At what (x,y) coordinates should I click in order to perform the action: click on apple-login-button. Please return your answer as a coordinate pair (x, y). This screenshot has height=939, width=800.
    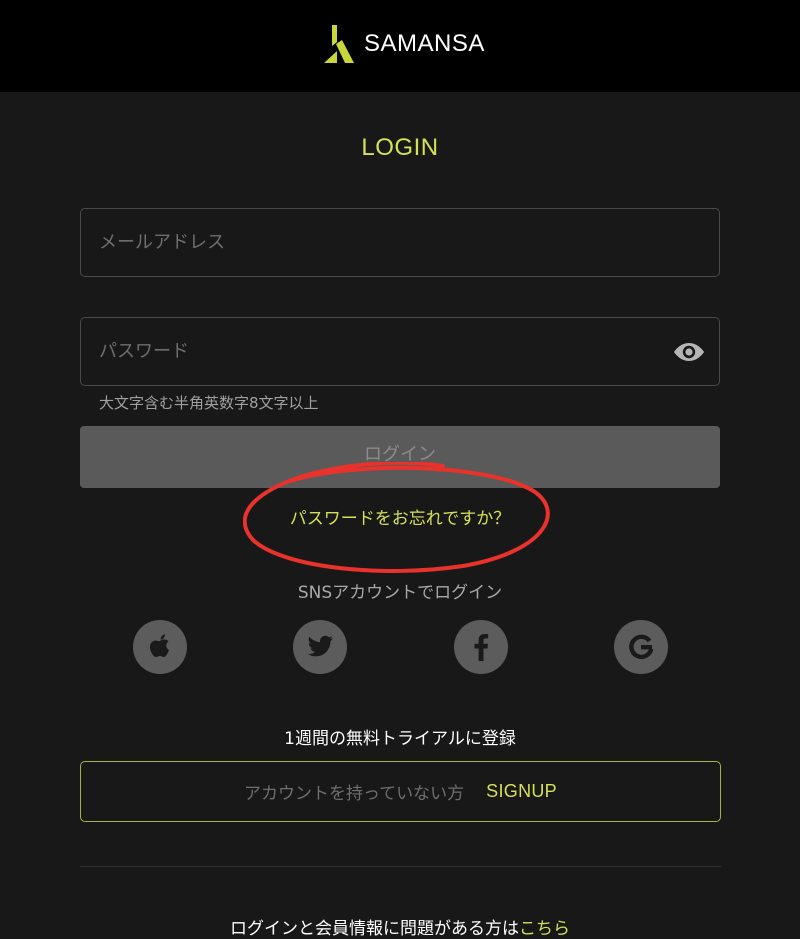
    Looking at the image, I should click on (160, 647).